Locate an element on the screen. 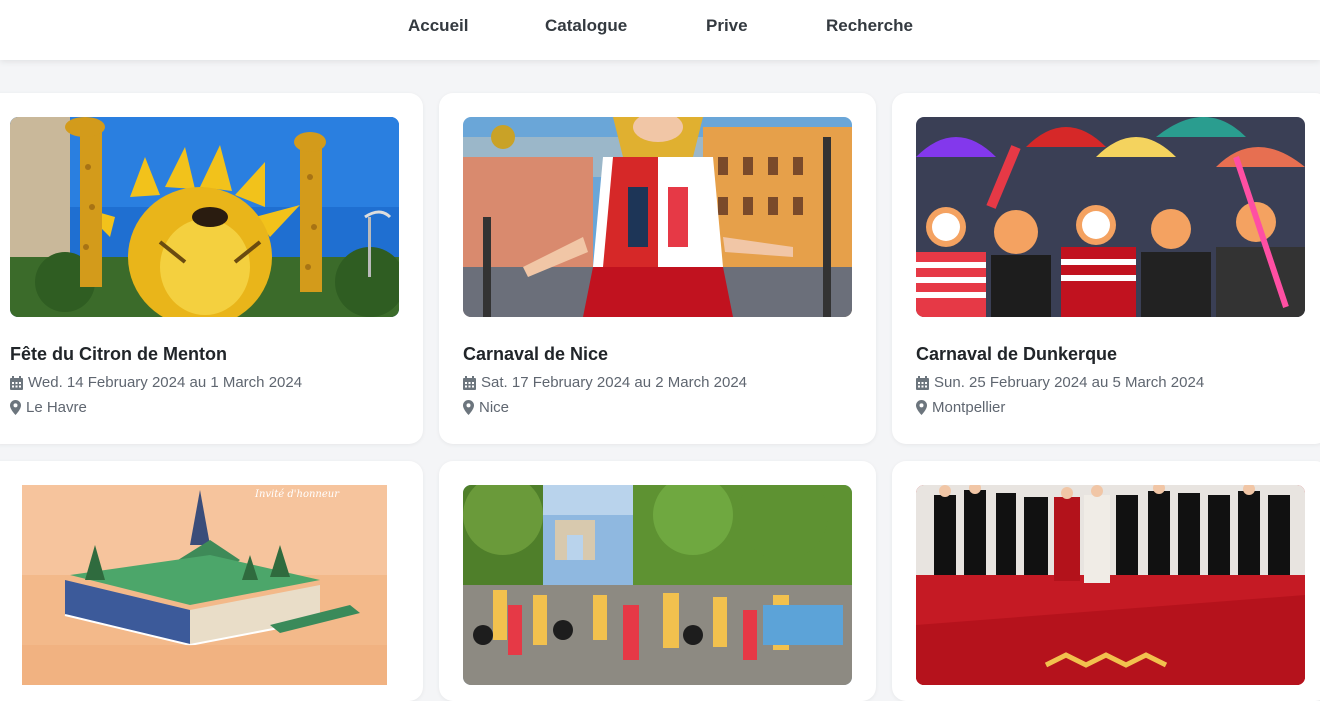  lemon-lion-giraffe-image is located at coordinates (204, 217).